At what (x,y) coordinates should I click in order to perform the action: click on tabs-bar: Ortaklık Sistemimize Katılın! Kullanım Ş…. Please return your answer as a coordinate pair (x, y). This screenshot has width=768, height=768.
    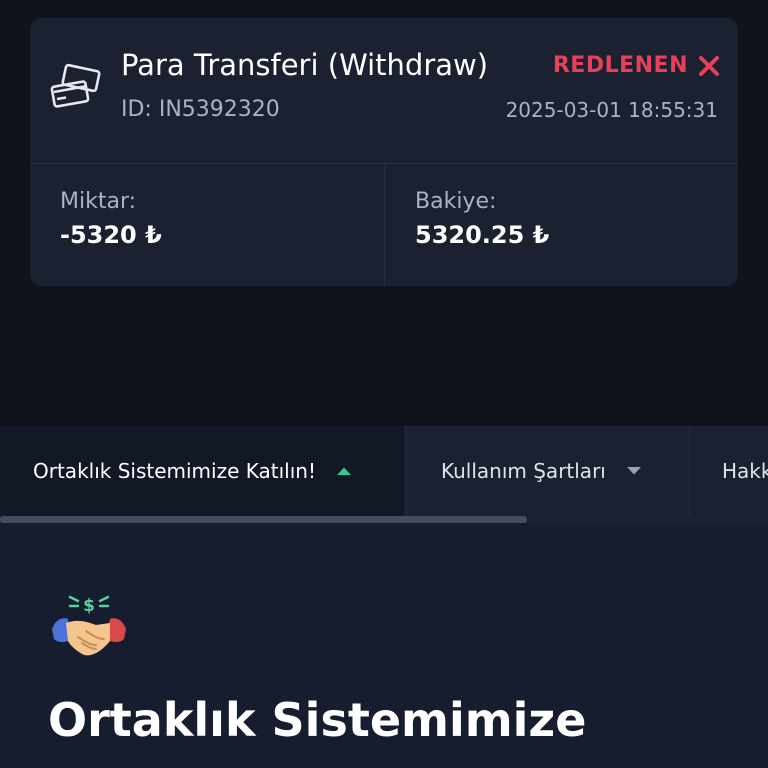
    Looking at the image, I should click on (384, 474).